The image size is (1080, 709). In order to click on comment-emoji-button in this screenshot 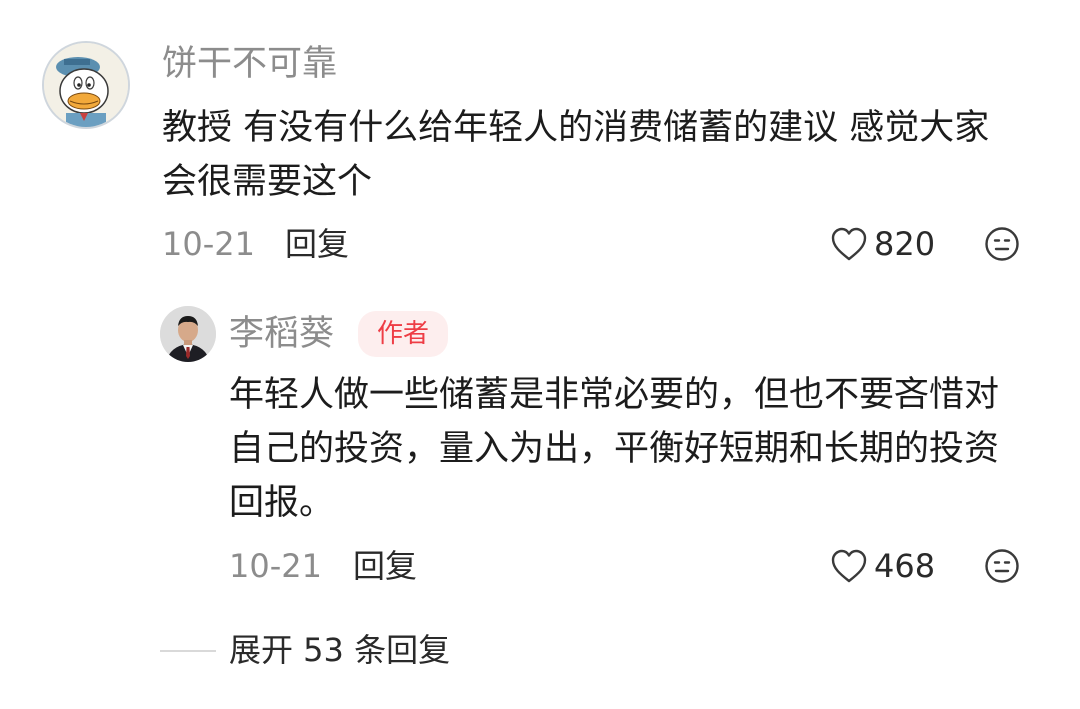, I will do `click(1002, 244)`.